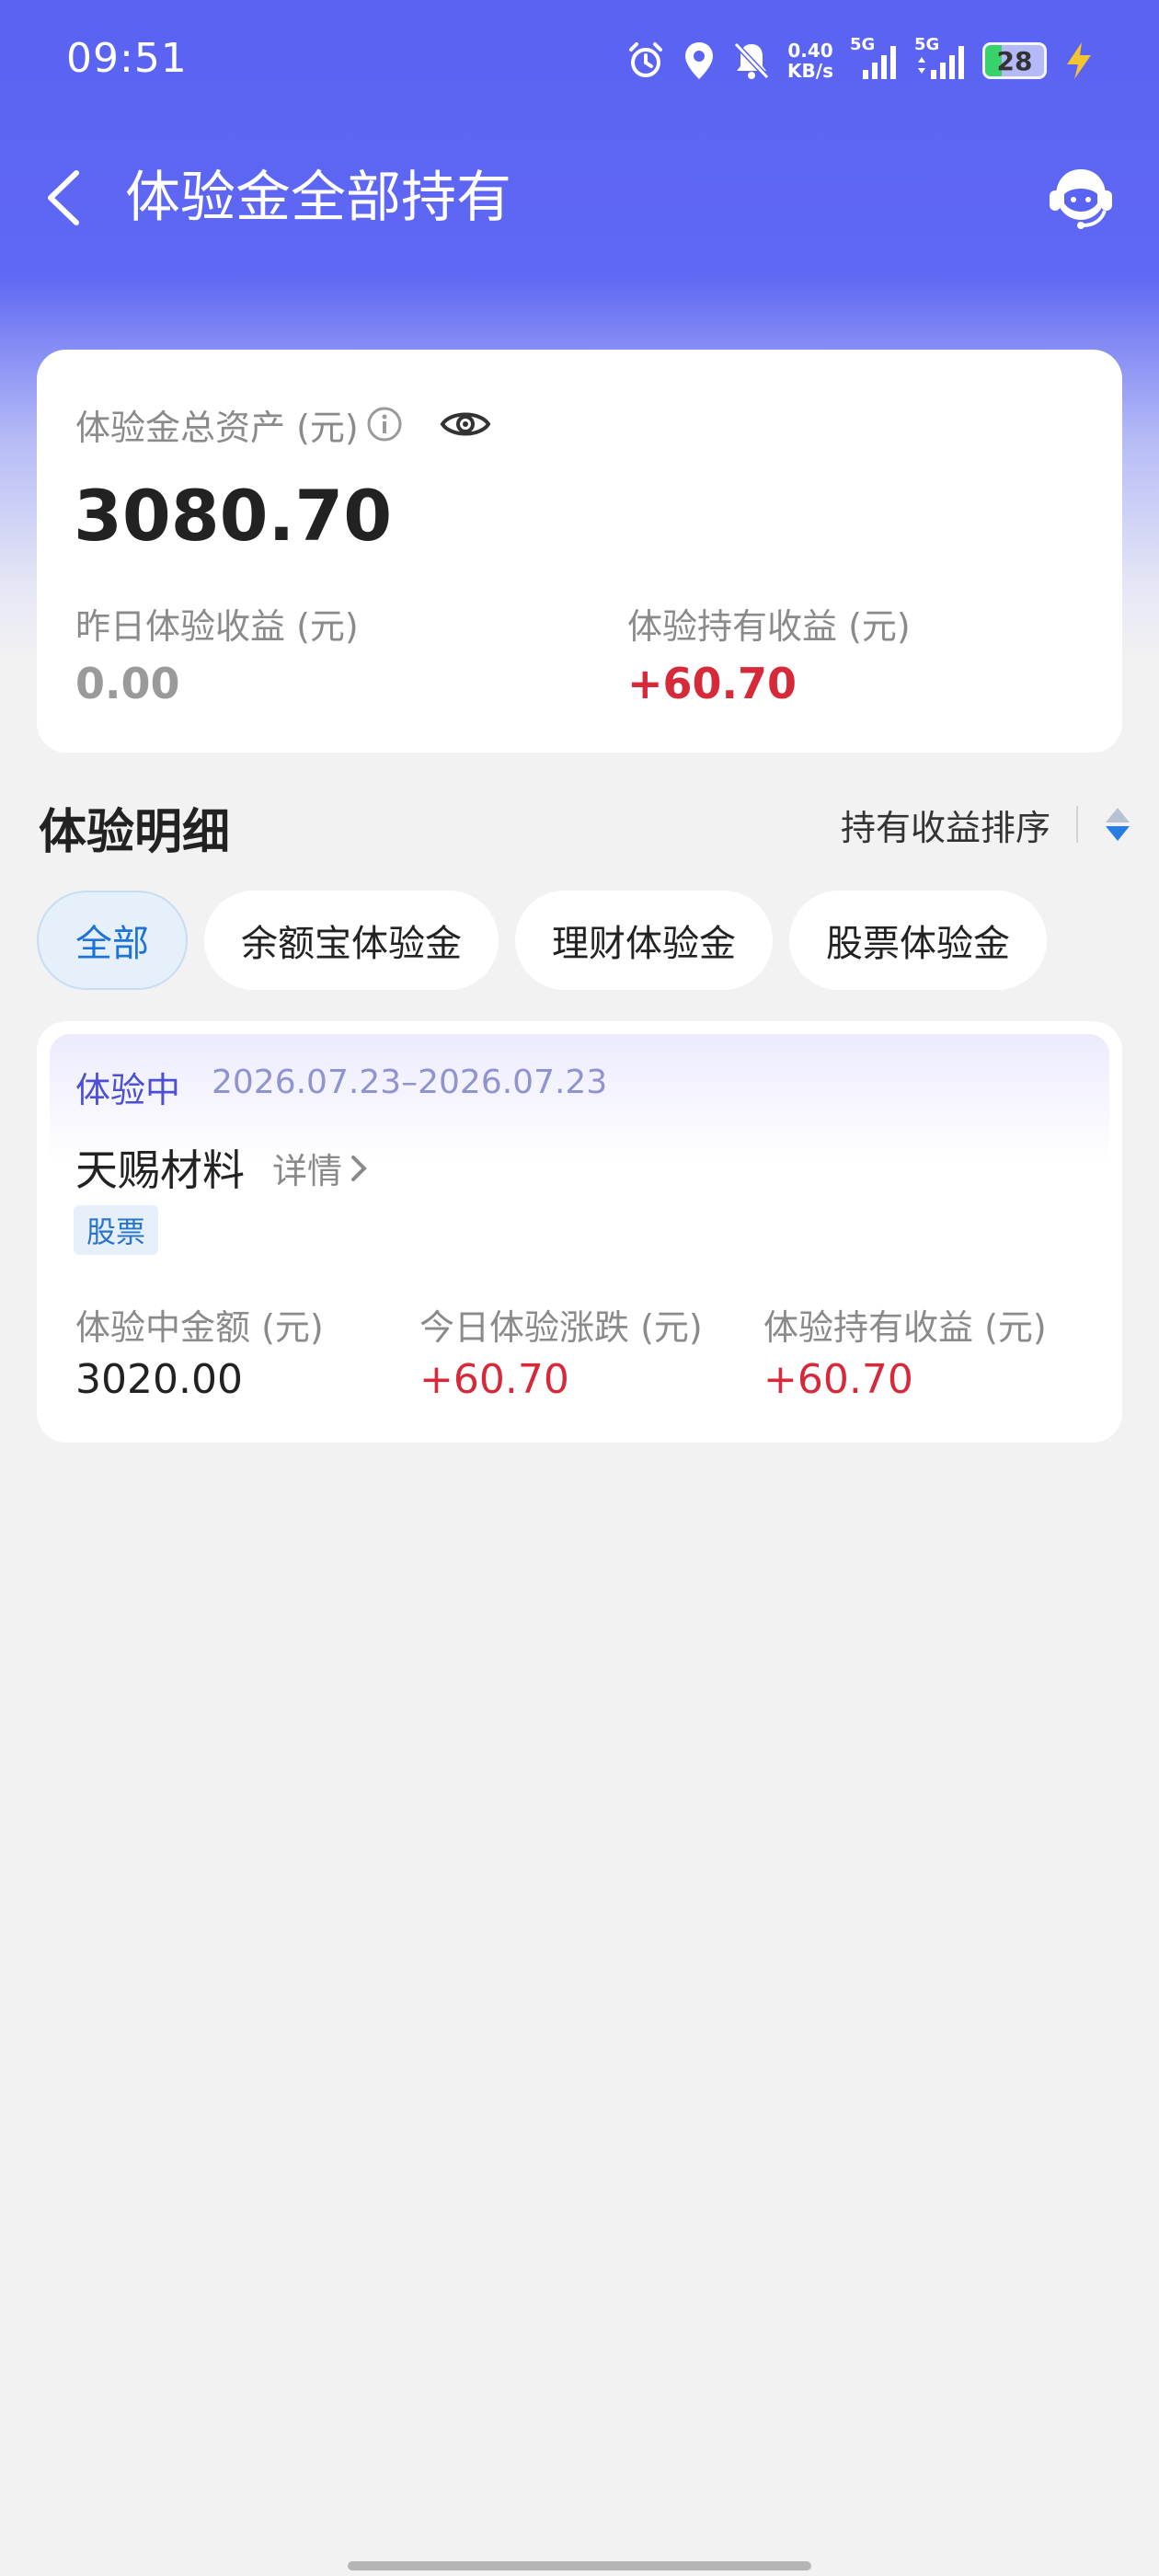 This screenshot has width=1159, height=2576. What do you see at coordinates (945, 827) in the screenshot?
I see `sort-label: 持有收益排序` at bounding box center [945, 827].